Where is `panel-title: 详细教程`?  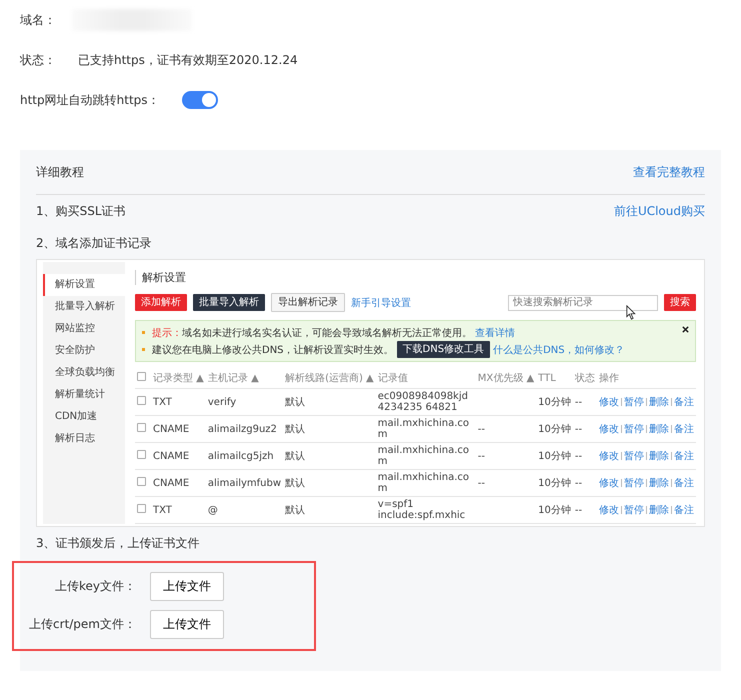
panel-title: 详细教程 is located at coordinates (60, 172).